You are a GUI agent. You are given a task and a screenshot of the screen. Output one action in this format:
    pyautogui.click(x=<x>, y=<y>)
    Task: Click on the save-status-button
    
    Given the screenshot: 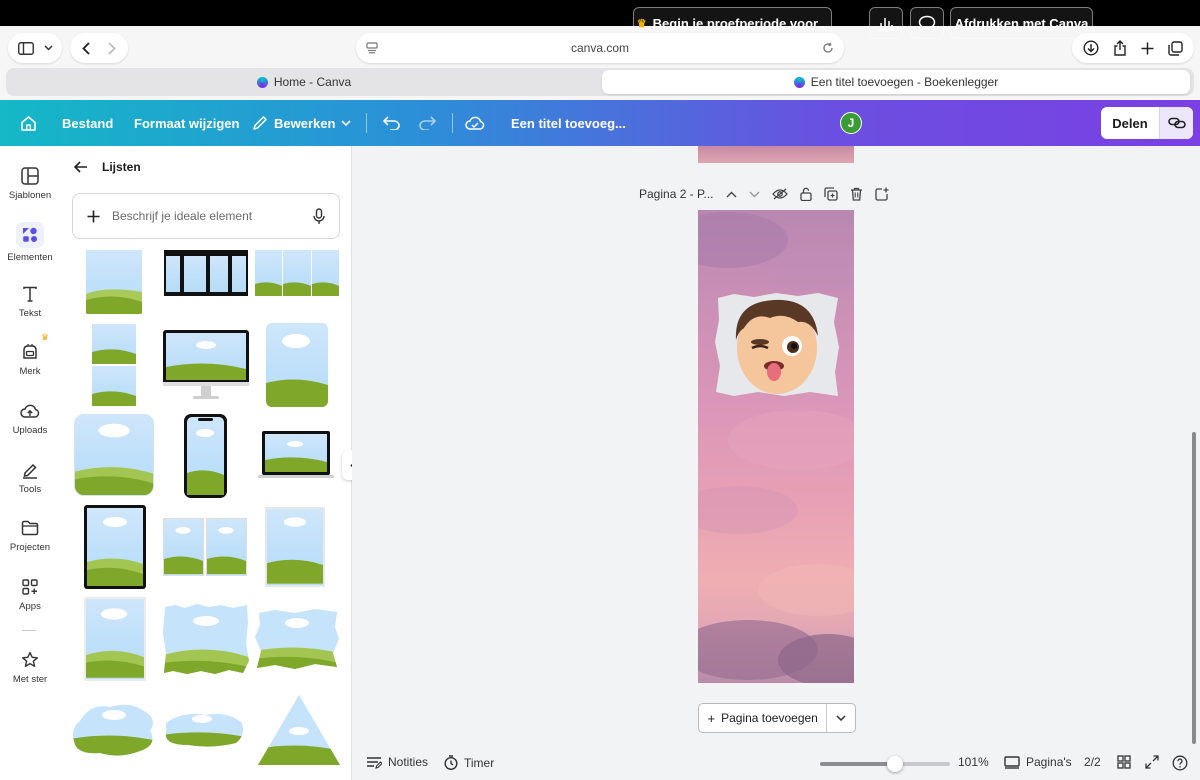 What is the action you would take?
    pyautogui.click(x=475, y=123)
    